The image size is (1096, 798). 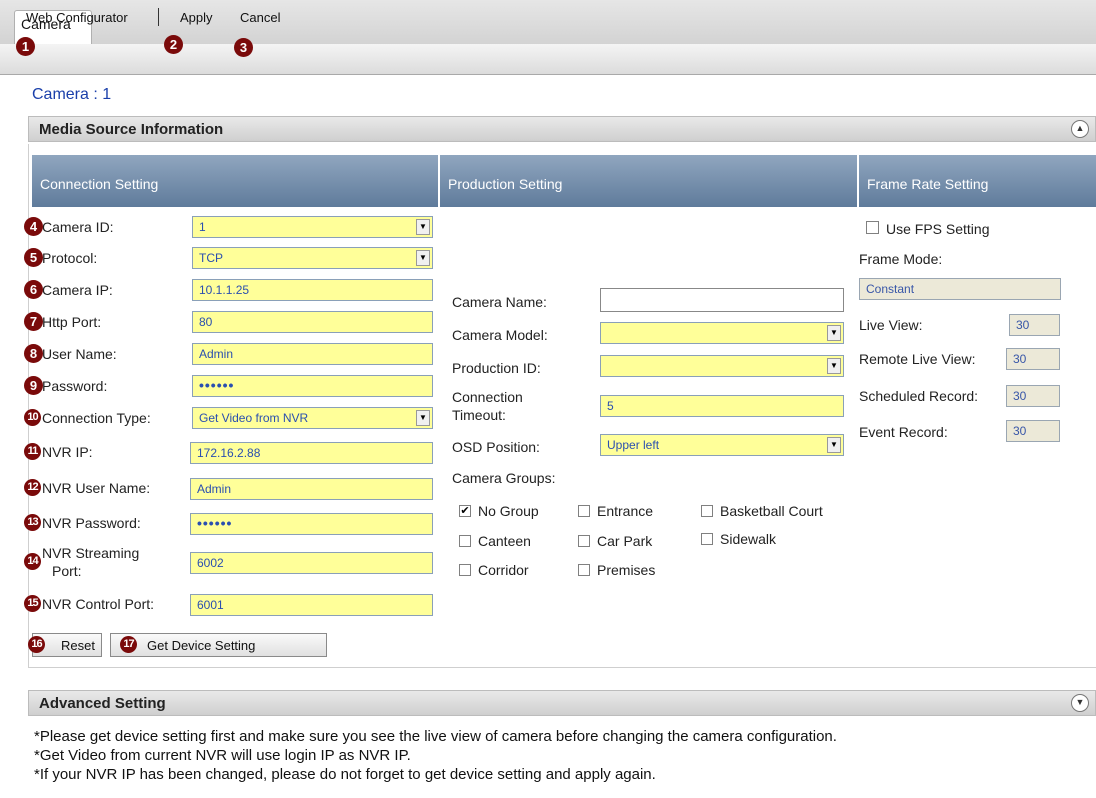 I want to click on user-name-label: User Name:, so click(x=79, y=354).